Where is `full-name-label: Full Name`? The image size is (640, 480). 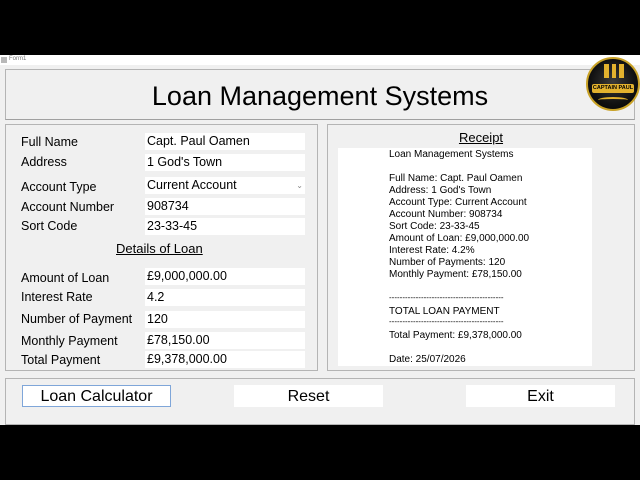
full-name-label: Full Name is located at coordinates (49, 142).